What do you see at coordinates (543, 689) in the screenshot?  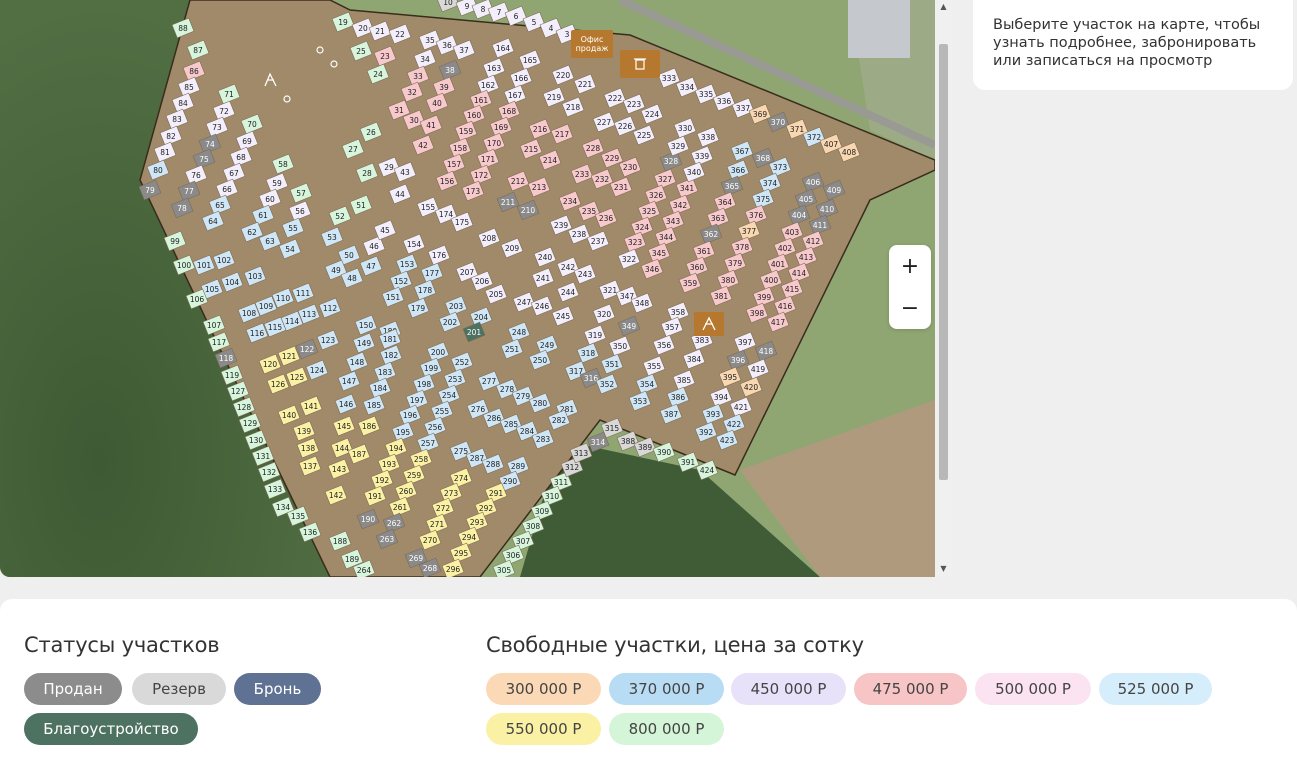 I see `price-chip: 300 000 Р` at bounding box center [543, 689].